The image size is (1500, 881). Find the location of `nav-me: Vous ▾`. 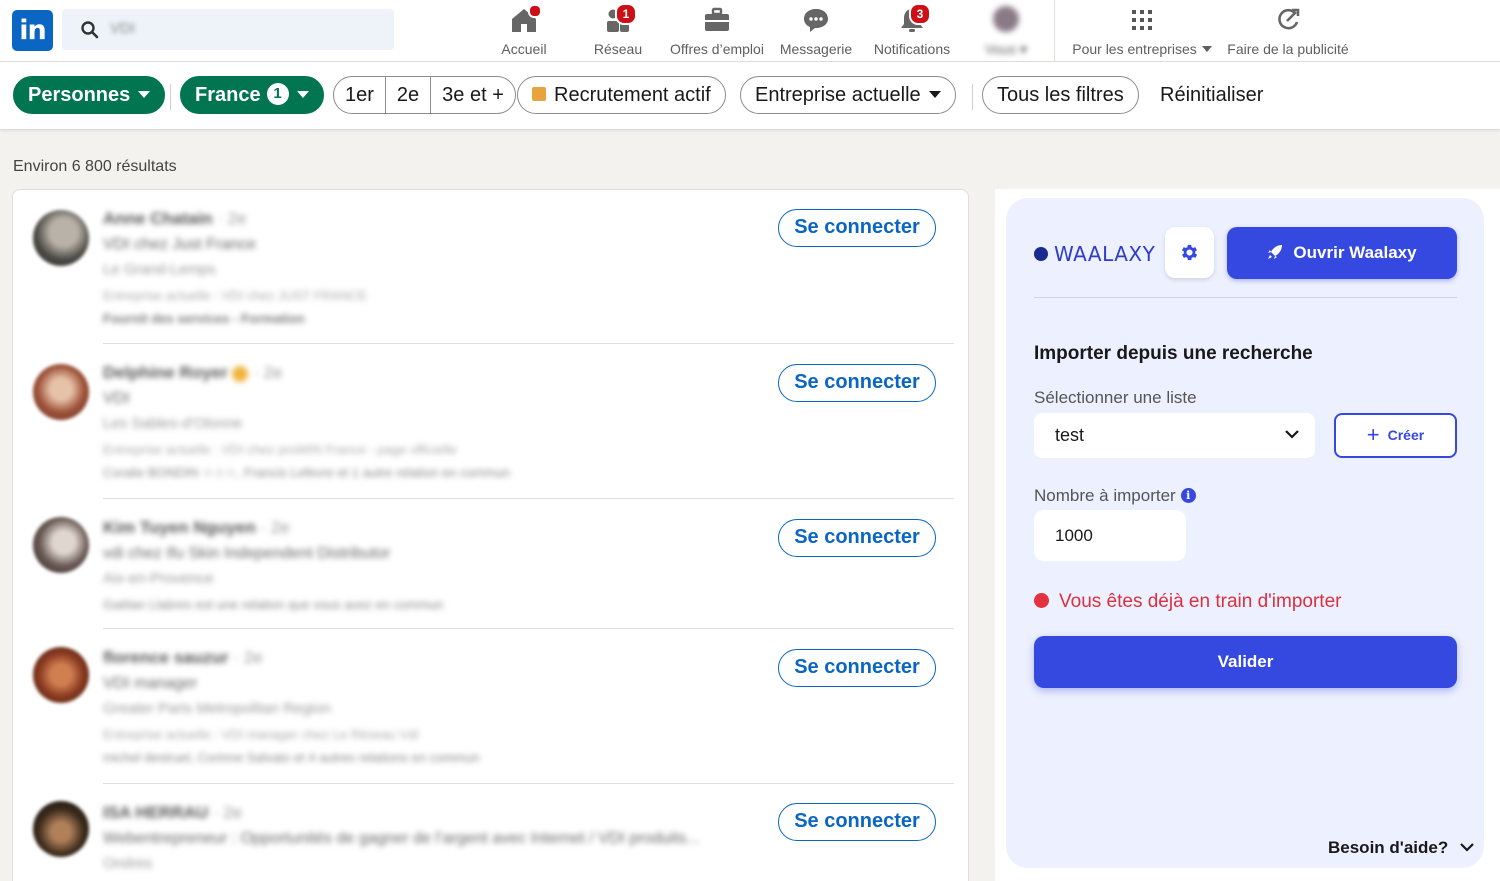

nav-me: Vous ▾ is located at coordinates (1006, 31).